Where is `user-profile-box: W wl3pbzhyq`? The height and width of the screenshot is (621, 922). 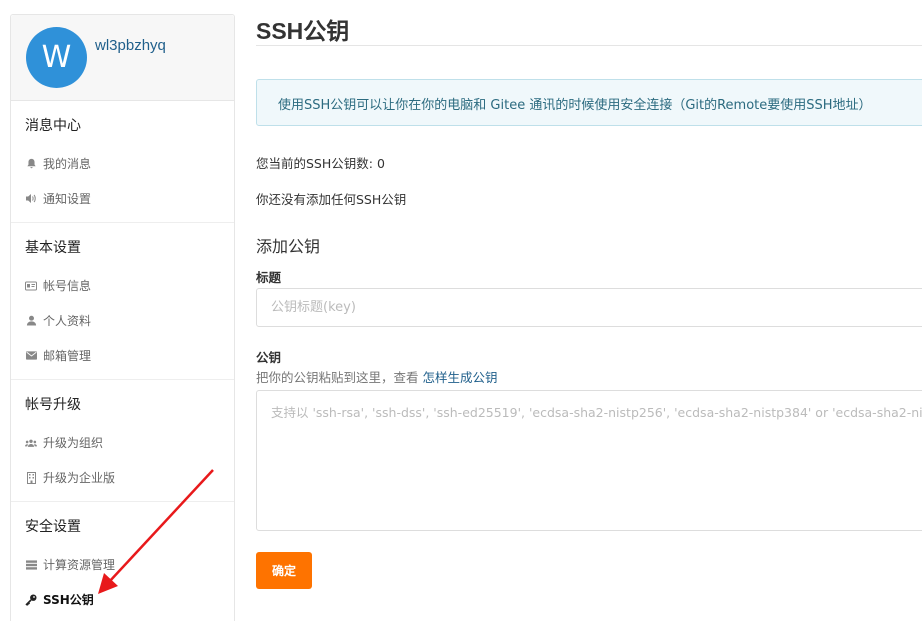 user-profile-box: W wl3pbzhyq is located at coordinates (122, 58).